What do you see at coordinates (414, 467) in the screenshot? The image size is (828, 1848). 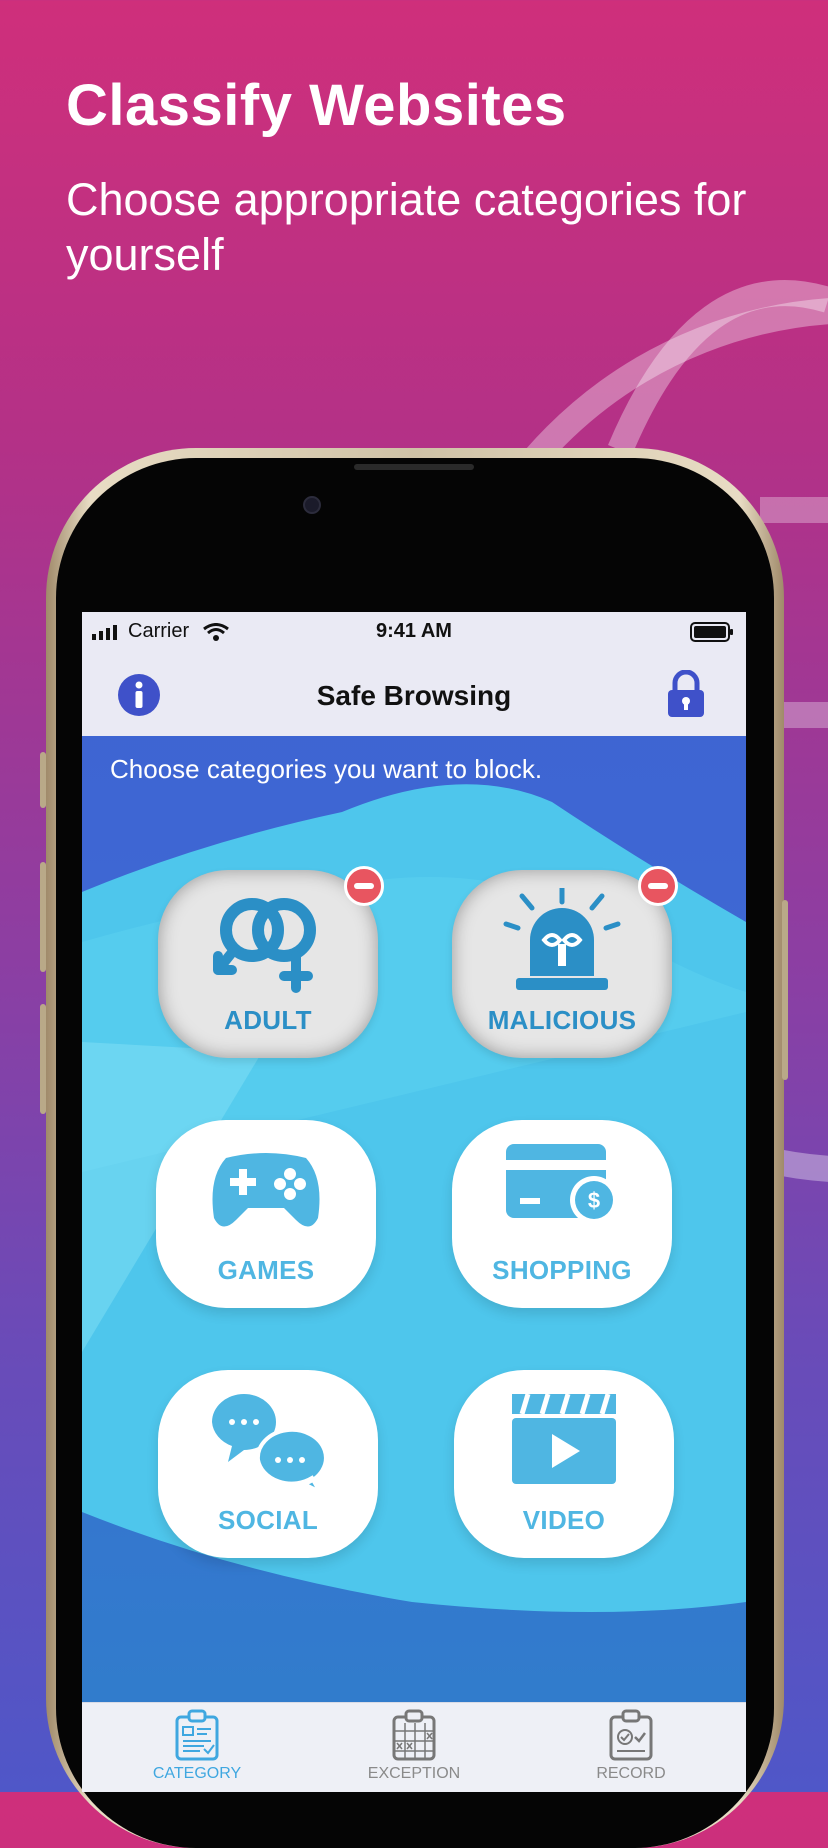 I see `phone-speaker` at bounding box center [414, 467].